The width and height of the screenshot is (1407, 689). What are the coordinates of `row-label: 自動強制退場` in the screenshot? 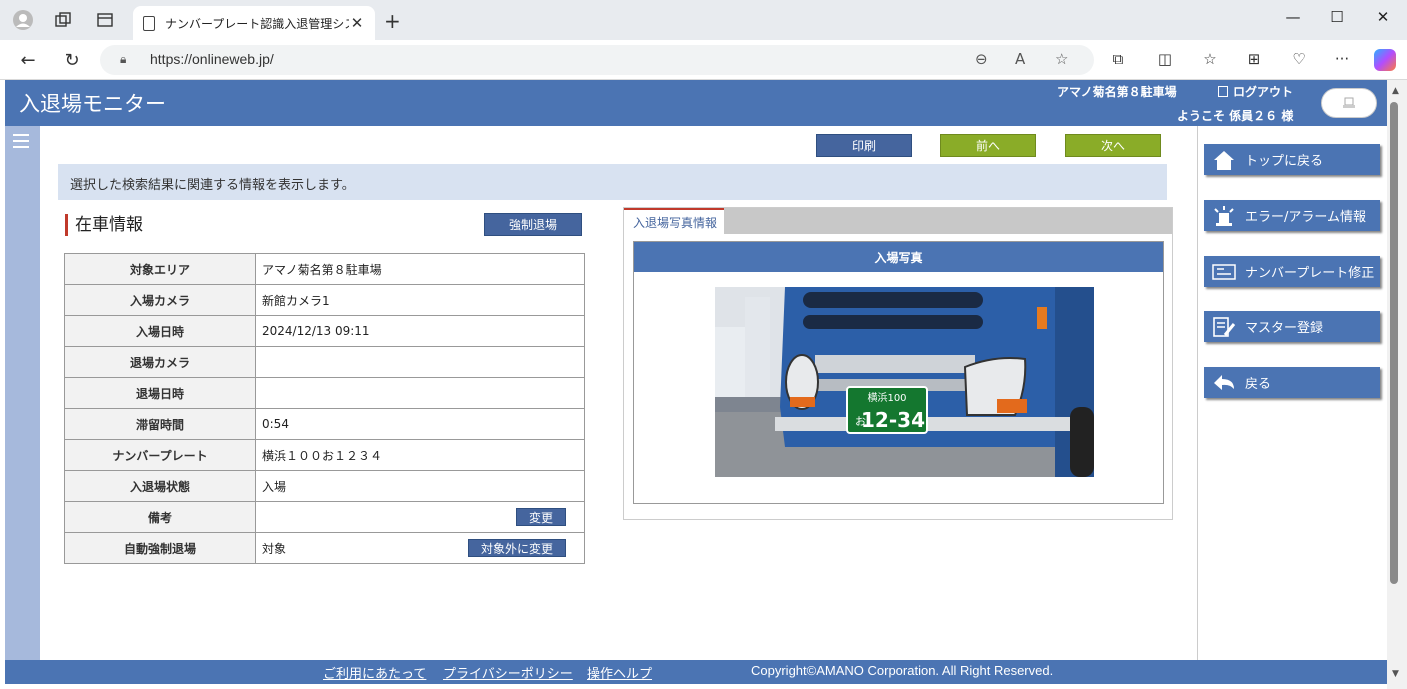 It's located at (160, 548).